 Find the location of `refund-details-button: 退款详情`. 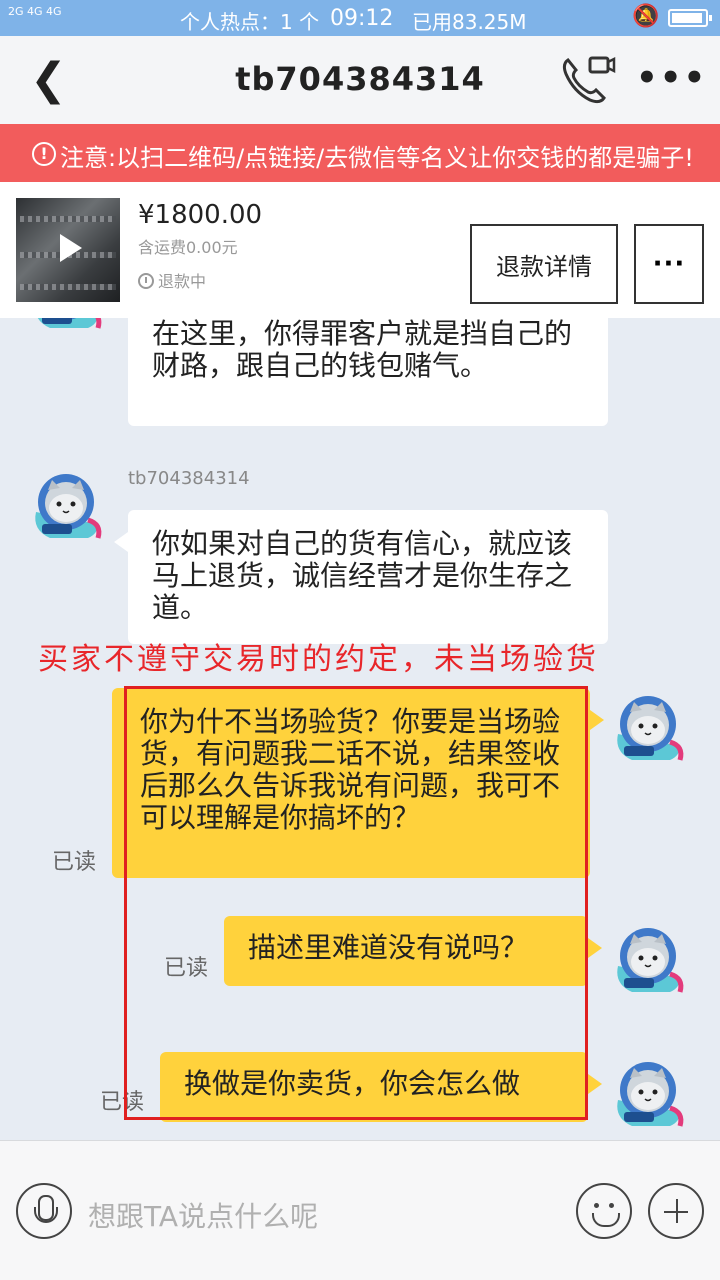

refund-details-button: 退款详情 is located at coordinates (544, 264).